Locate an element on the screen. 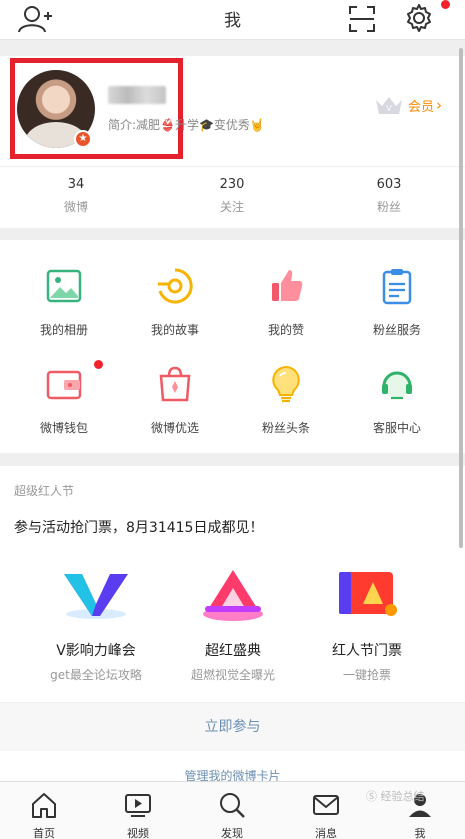 The image size is (465, 839). watermark: Ⓢ 经验总结 is located at coordinates (395, 796).